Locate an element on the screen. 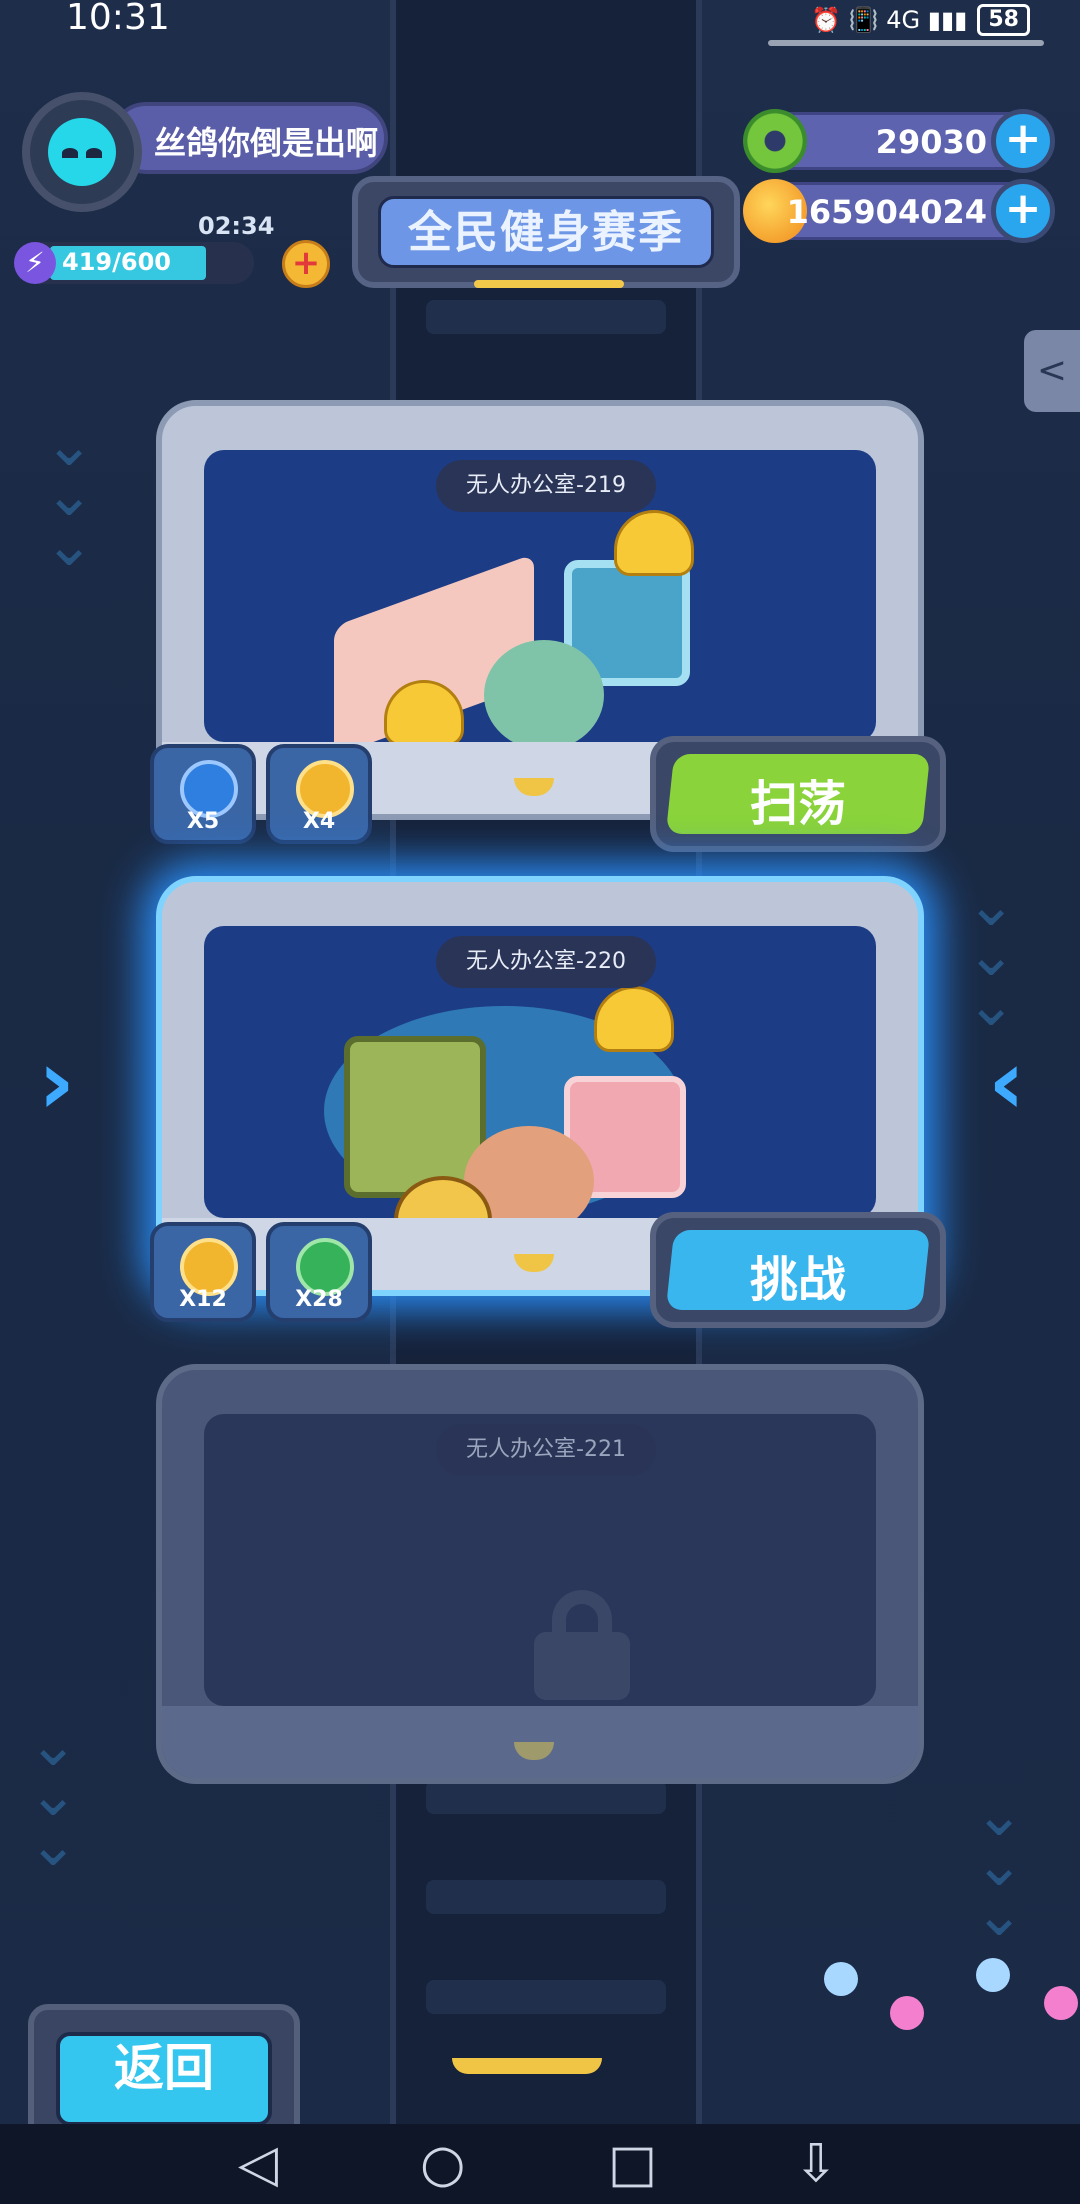 This screenshot has width=1080, height=2204. level-label: 无人办公室-219 is located at coordinates (546, 486).